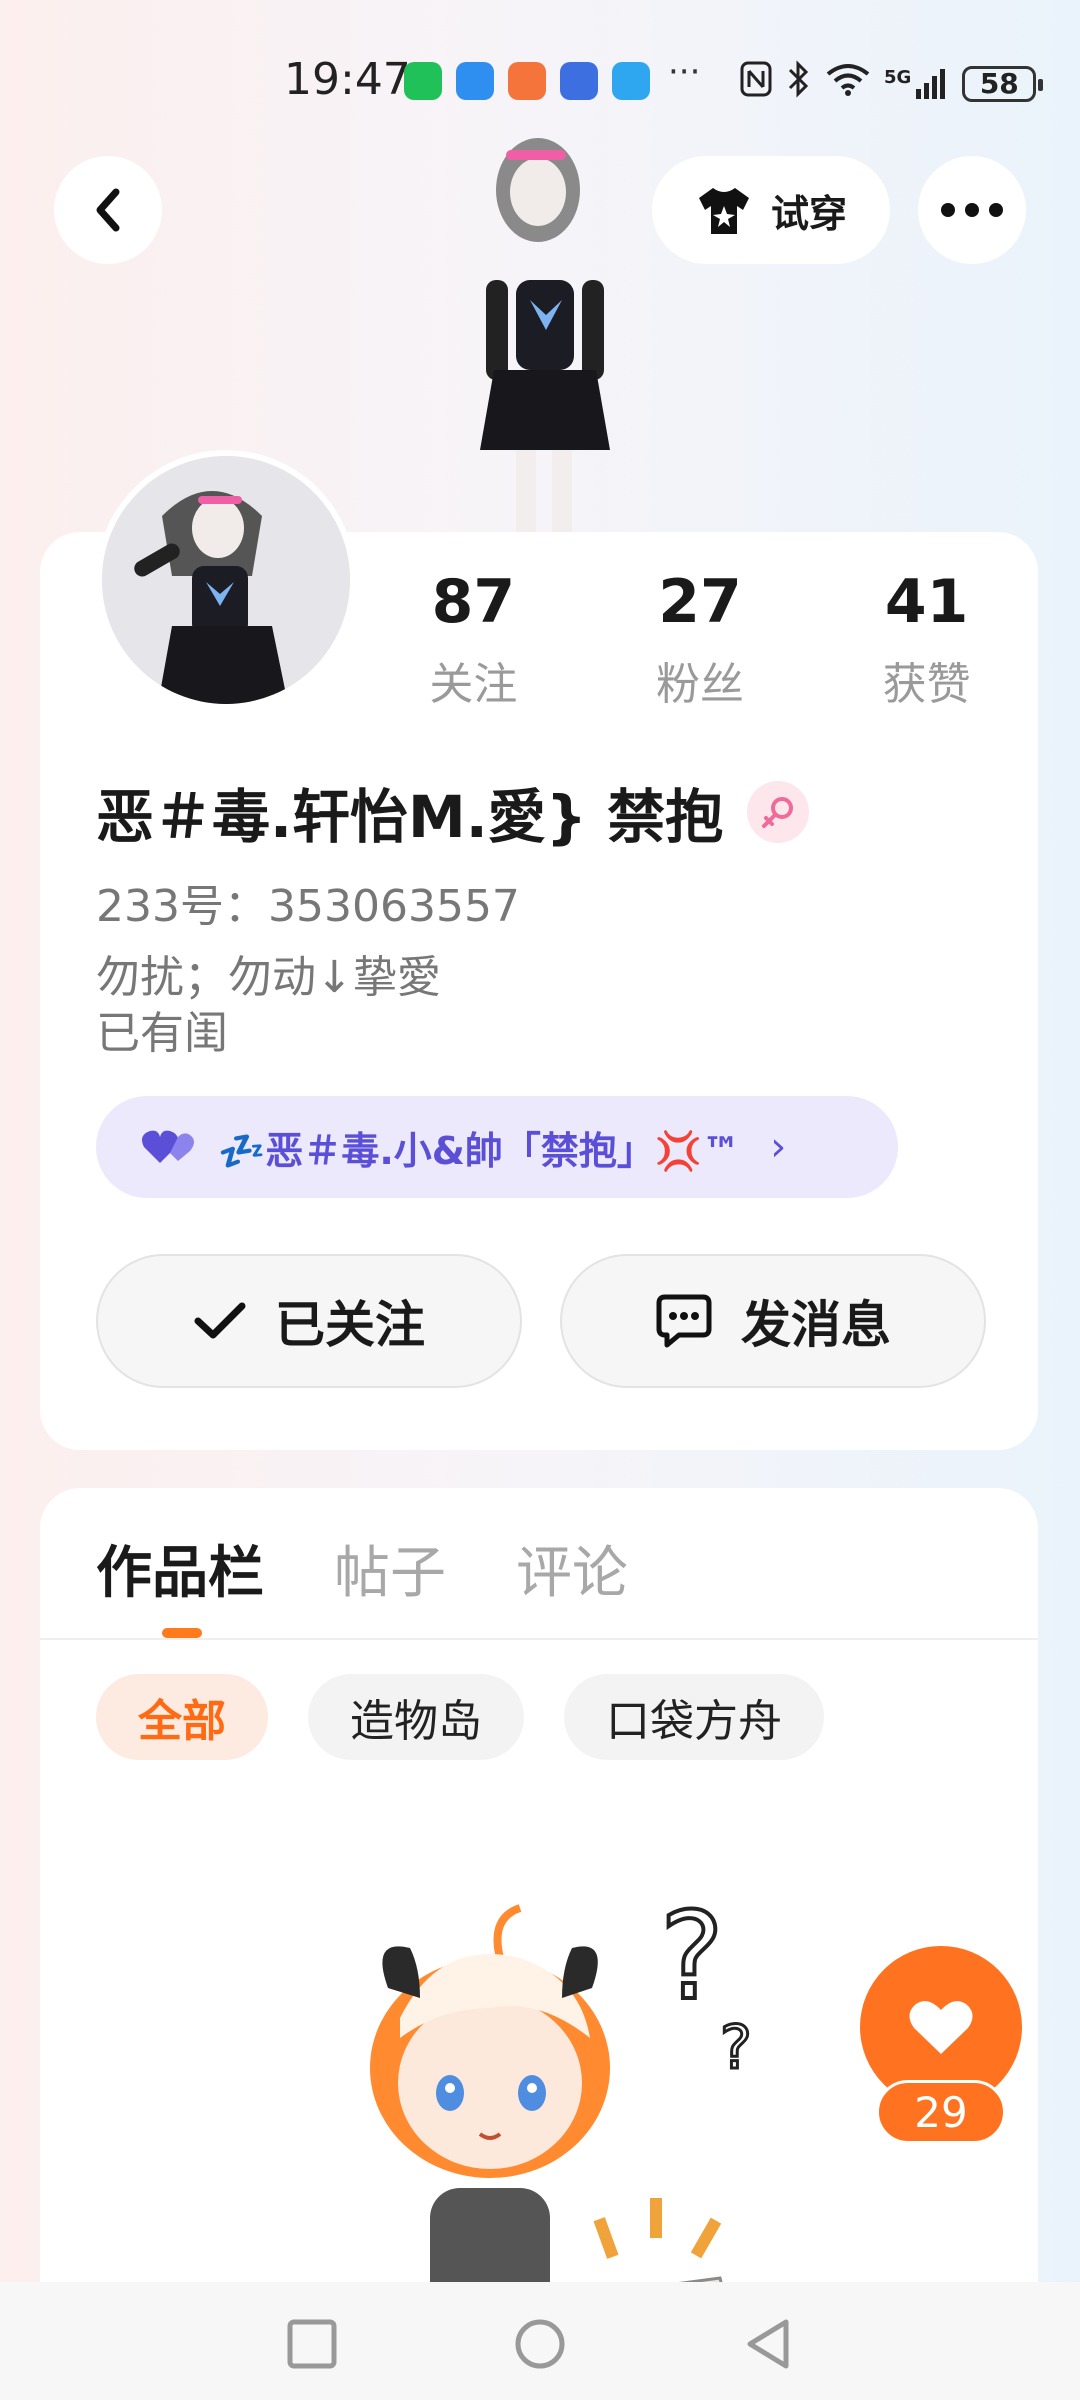  What do you see at coordinates (540, 2344) in the screenshot?
I see `home-circle-icon` at bounding box center [540, 2344].